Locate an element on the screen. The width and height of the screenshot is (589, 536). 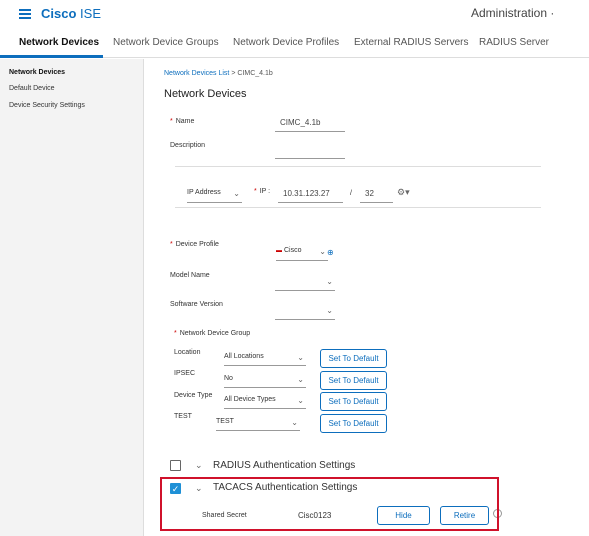
set-default-test-button: Set To Default is located at coordinates (353, 423).